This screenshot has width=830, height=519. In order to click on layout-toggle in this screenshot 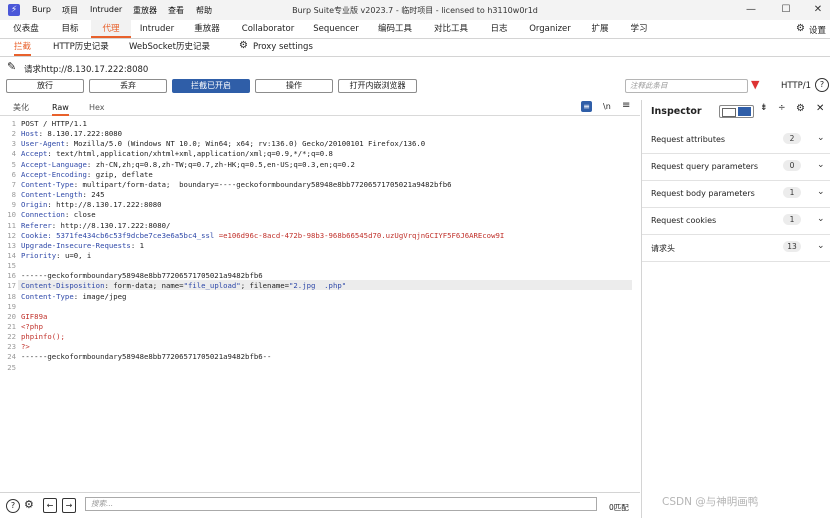, I will do `click(736, 111)`.